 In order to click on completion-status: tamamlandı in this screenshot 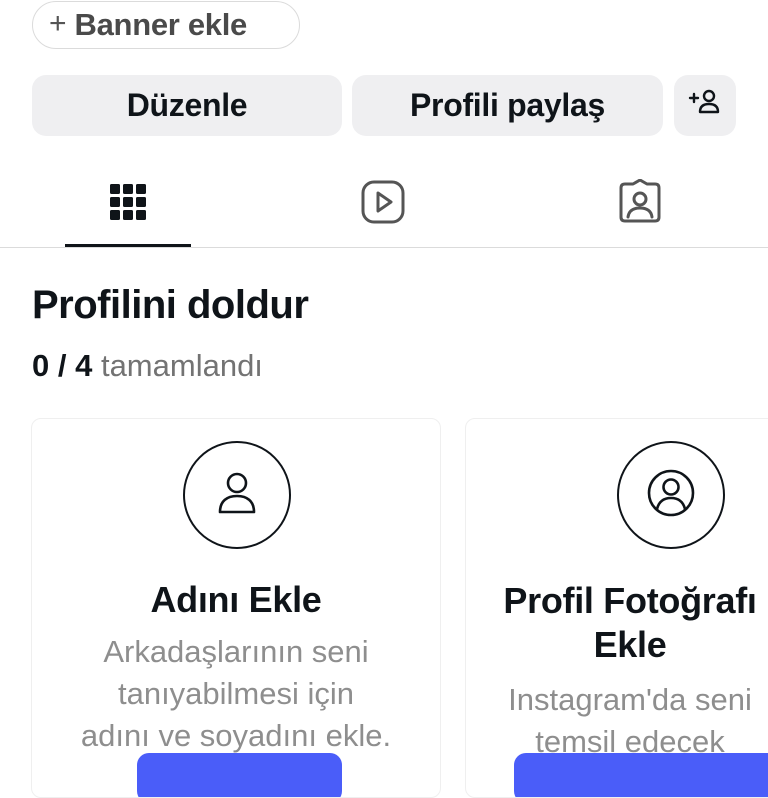, I will do `click(181, 365)`.